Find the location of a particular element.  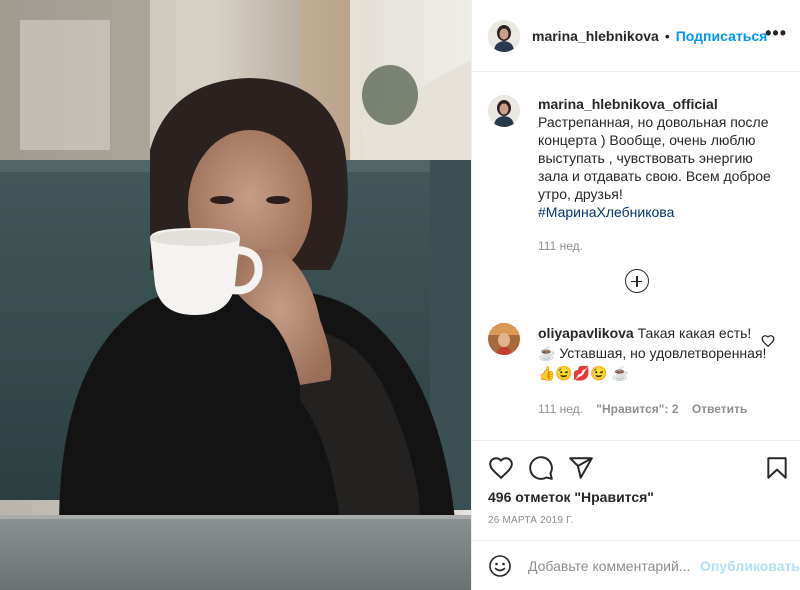

commenter-username-link: oliyapavlikova is located at coordinates (586, 333).